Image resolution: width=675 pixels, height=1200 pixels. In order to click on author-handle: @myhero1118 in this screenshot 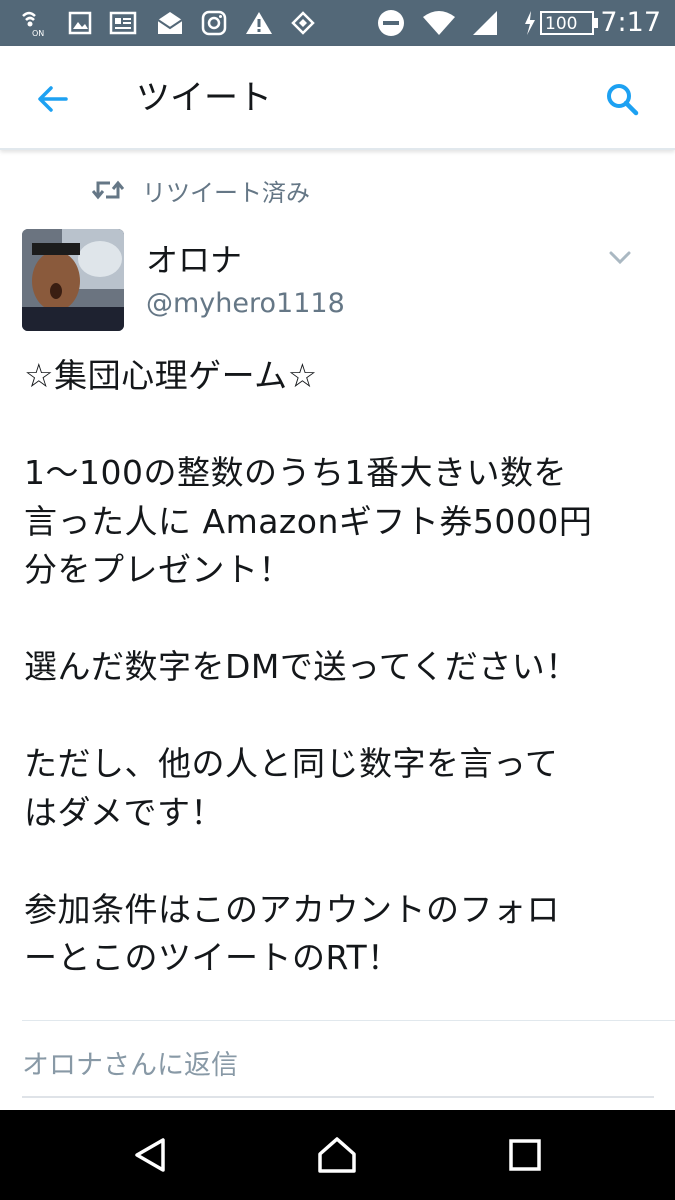, I will do `click(245, 304)`.